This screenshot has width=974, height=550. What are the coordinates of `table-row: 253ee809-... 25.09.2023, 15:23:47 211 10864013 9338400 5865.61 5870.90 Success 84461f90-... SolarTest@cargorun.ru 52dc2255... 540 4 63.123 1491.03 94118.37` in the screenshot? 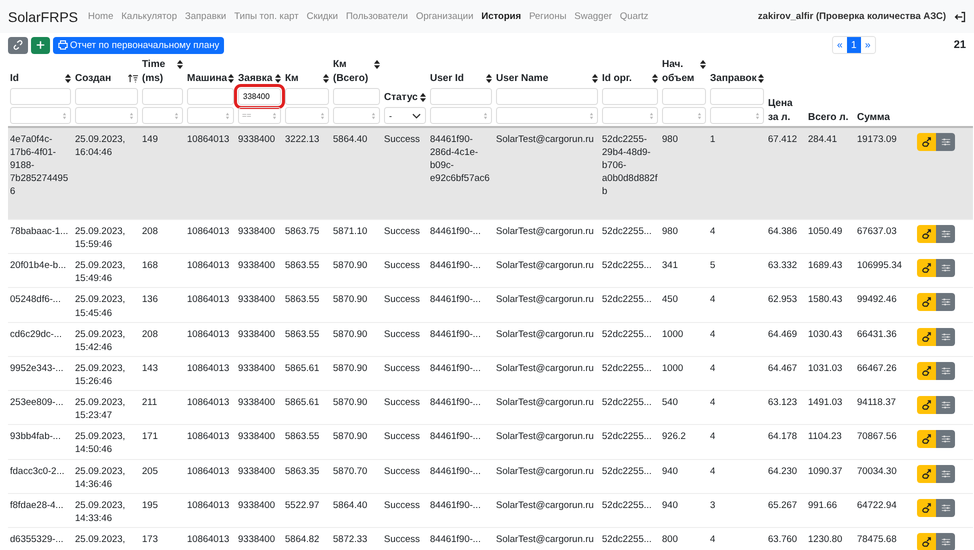 It's located at (490, 408).